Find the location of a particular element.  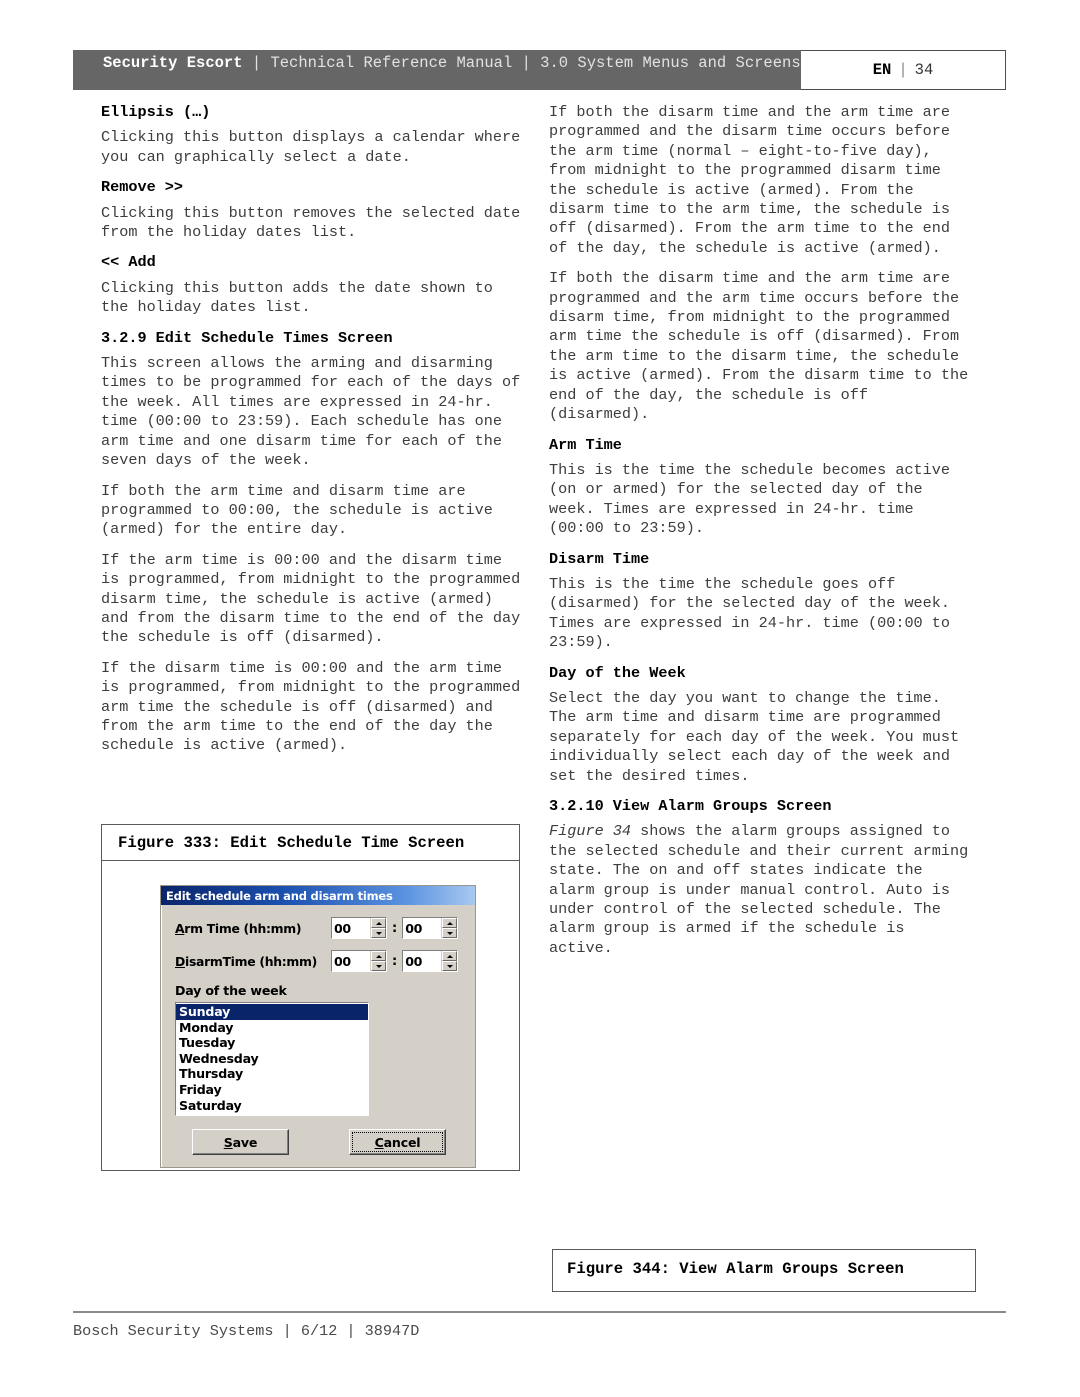

arm-hours-spinner: 00 is located at coordinates (359, 928).